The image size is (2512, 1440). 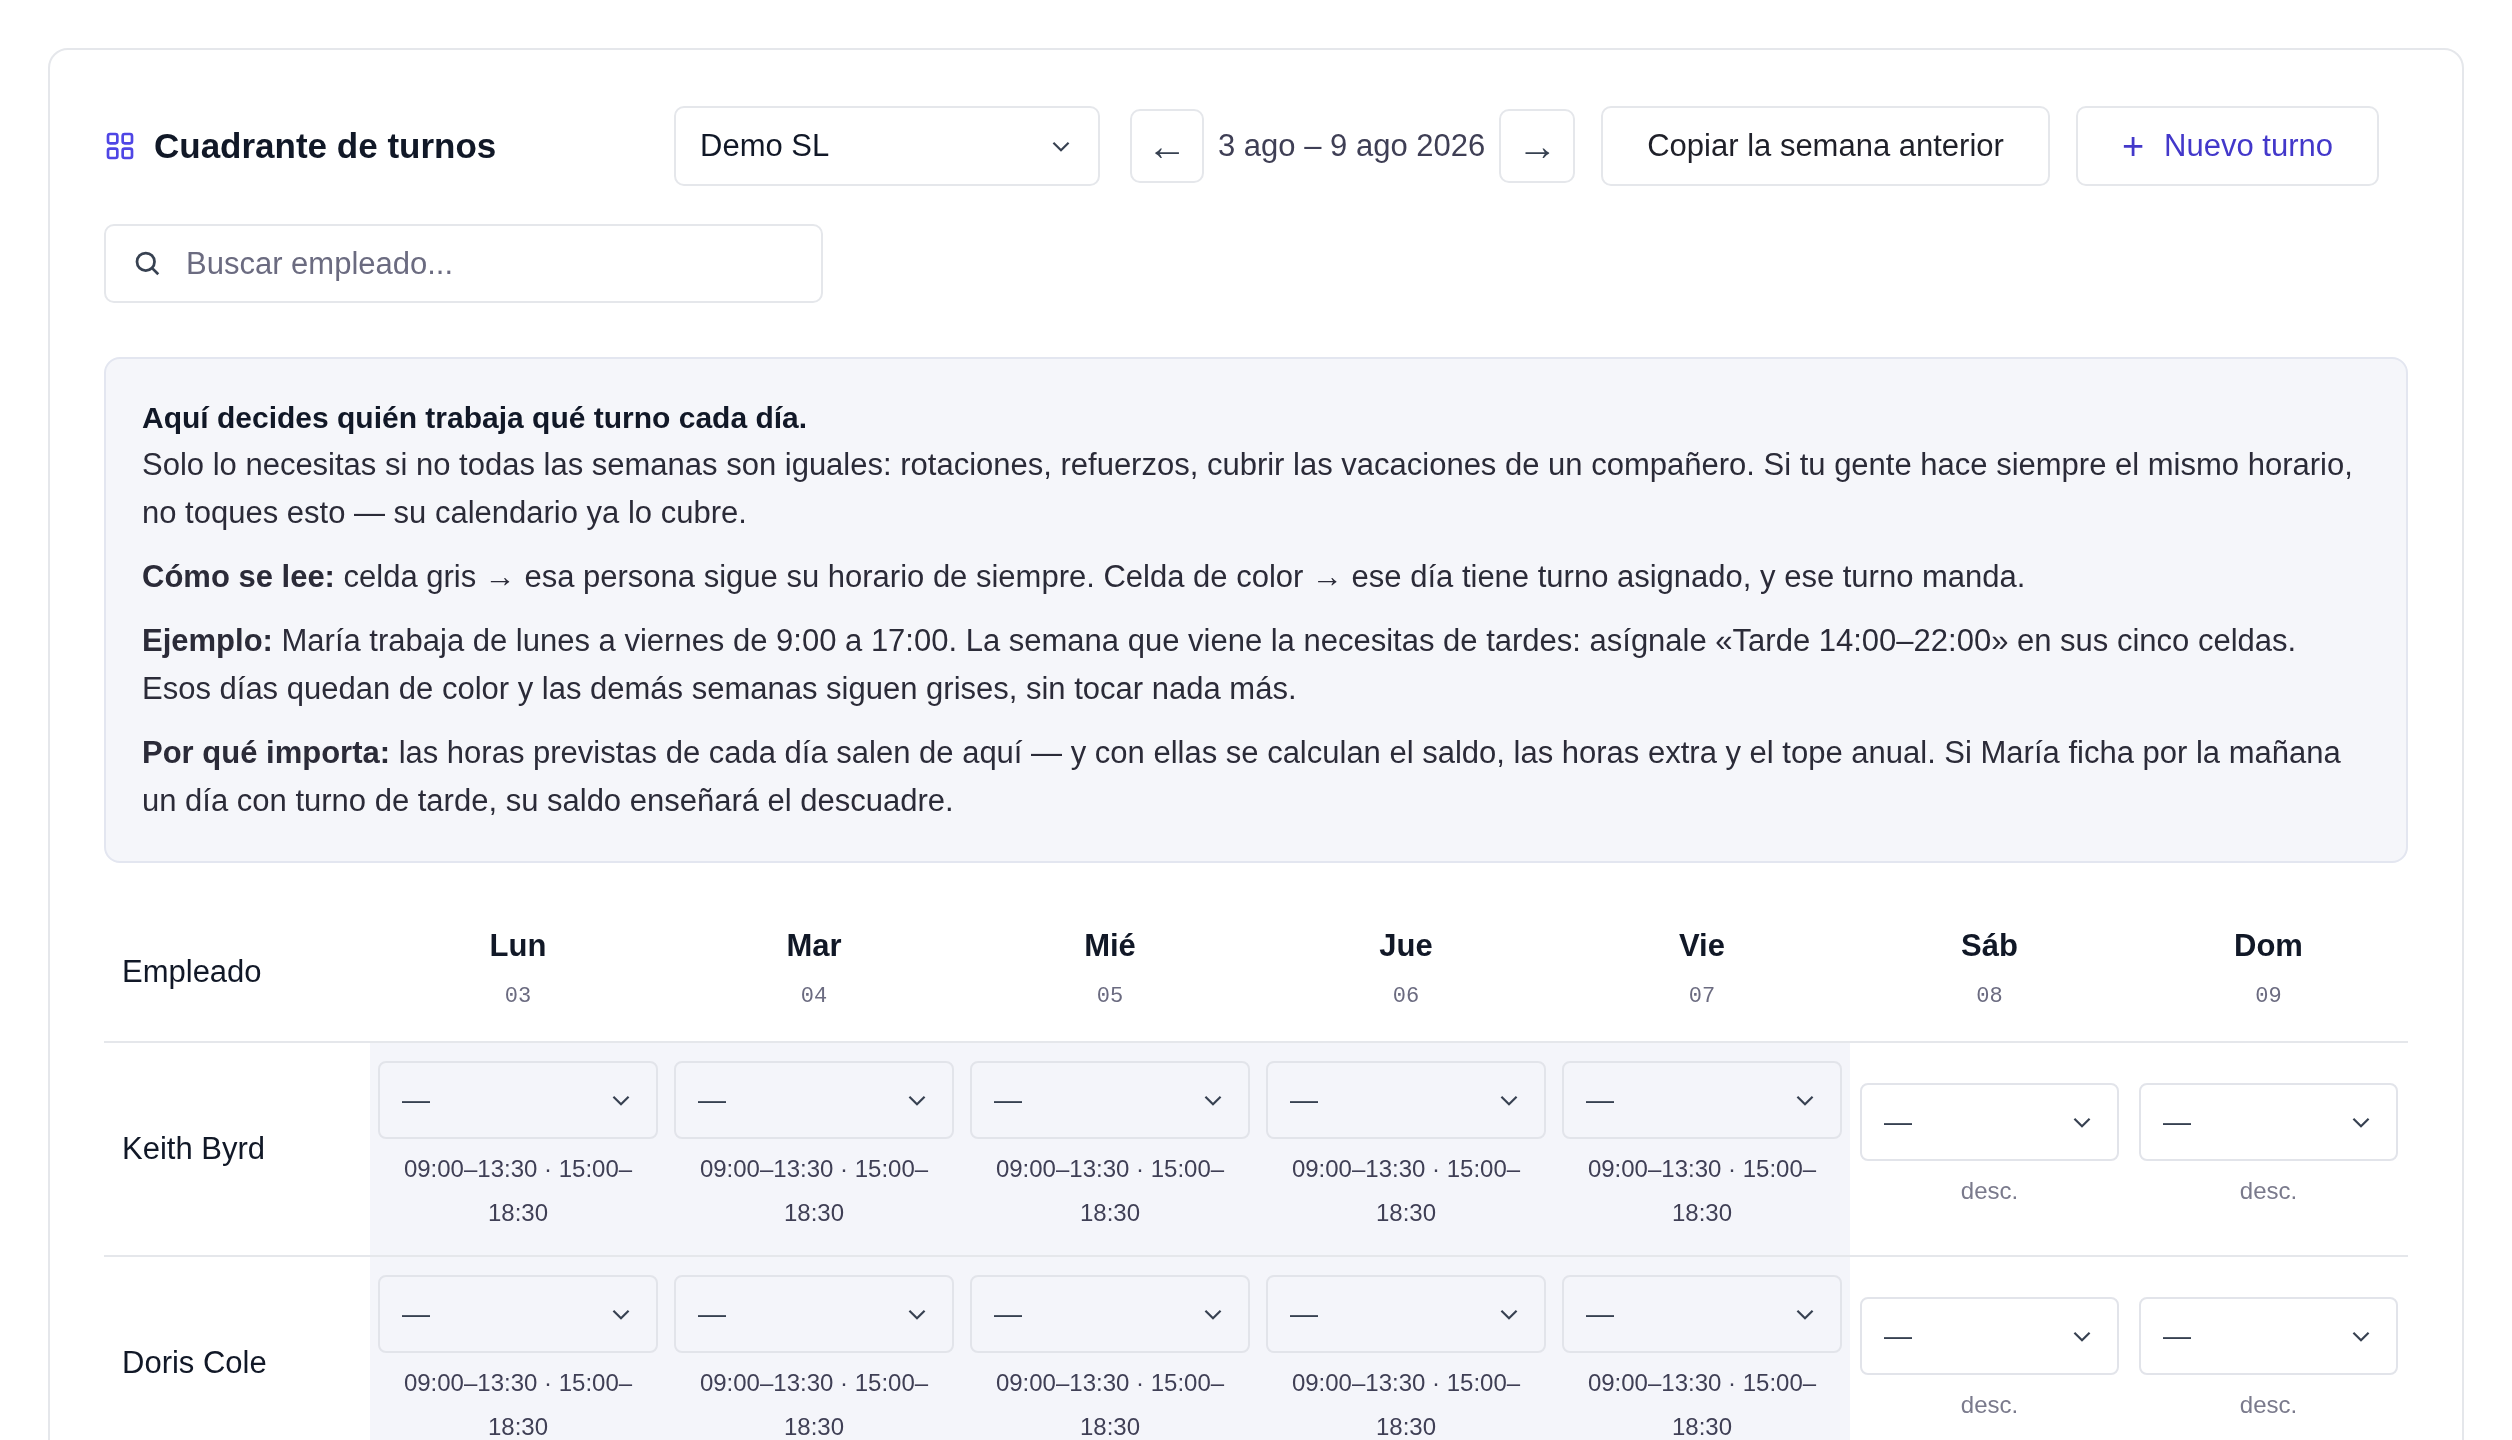 What do you see at coordinates (192, 971) in the screenshot?
I see `column-header: Empleado` at bounding box center [192, 971].